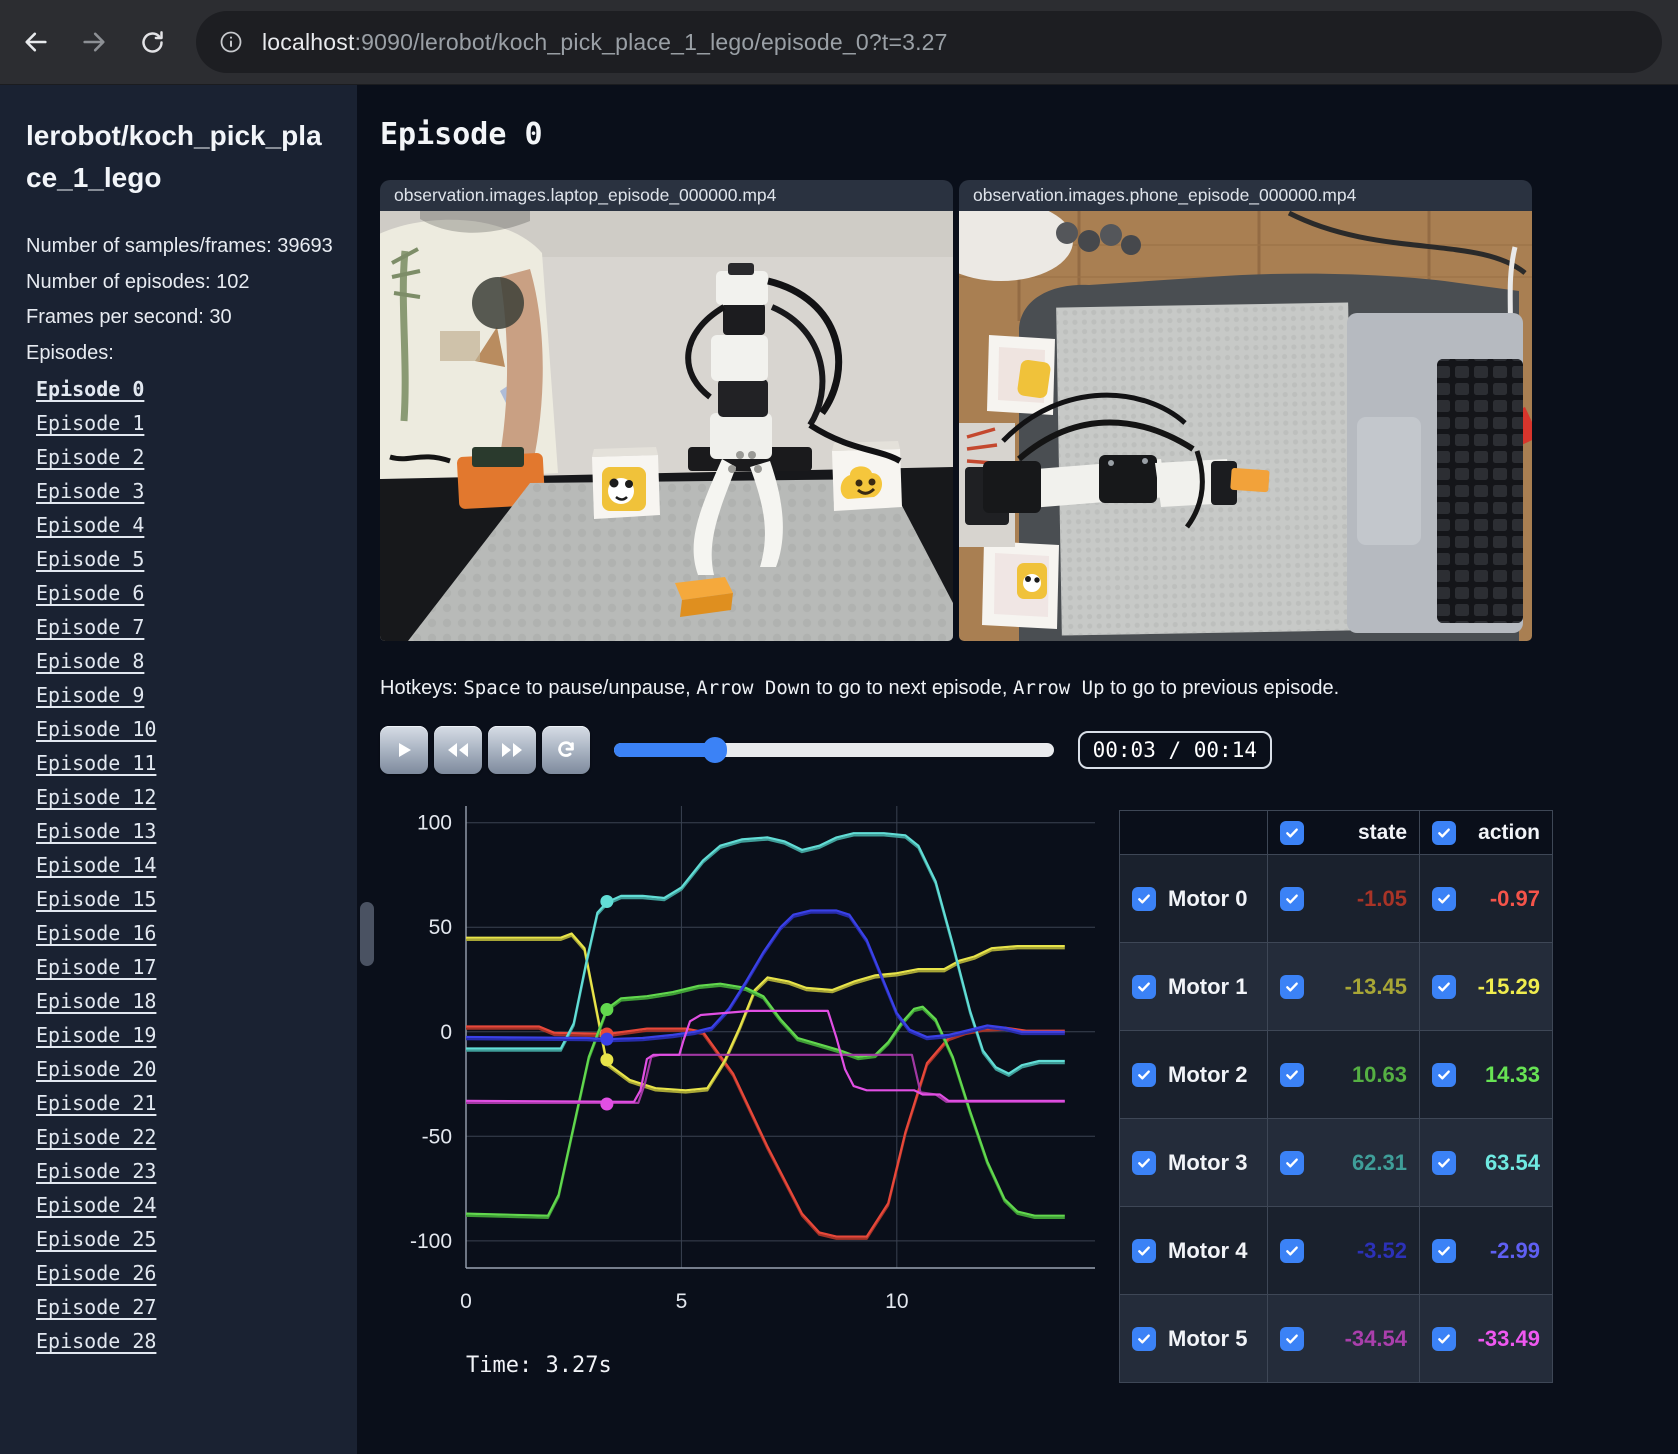  Describe the element at coordinates (174, 156) in the screenshot. I see `dataset-title: lerobot/koch_pick_place_1_lego` at that location.